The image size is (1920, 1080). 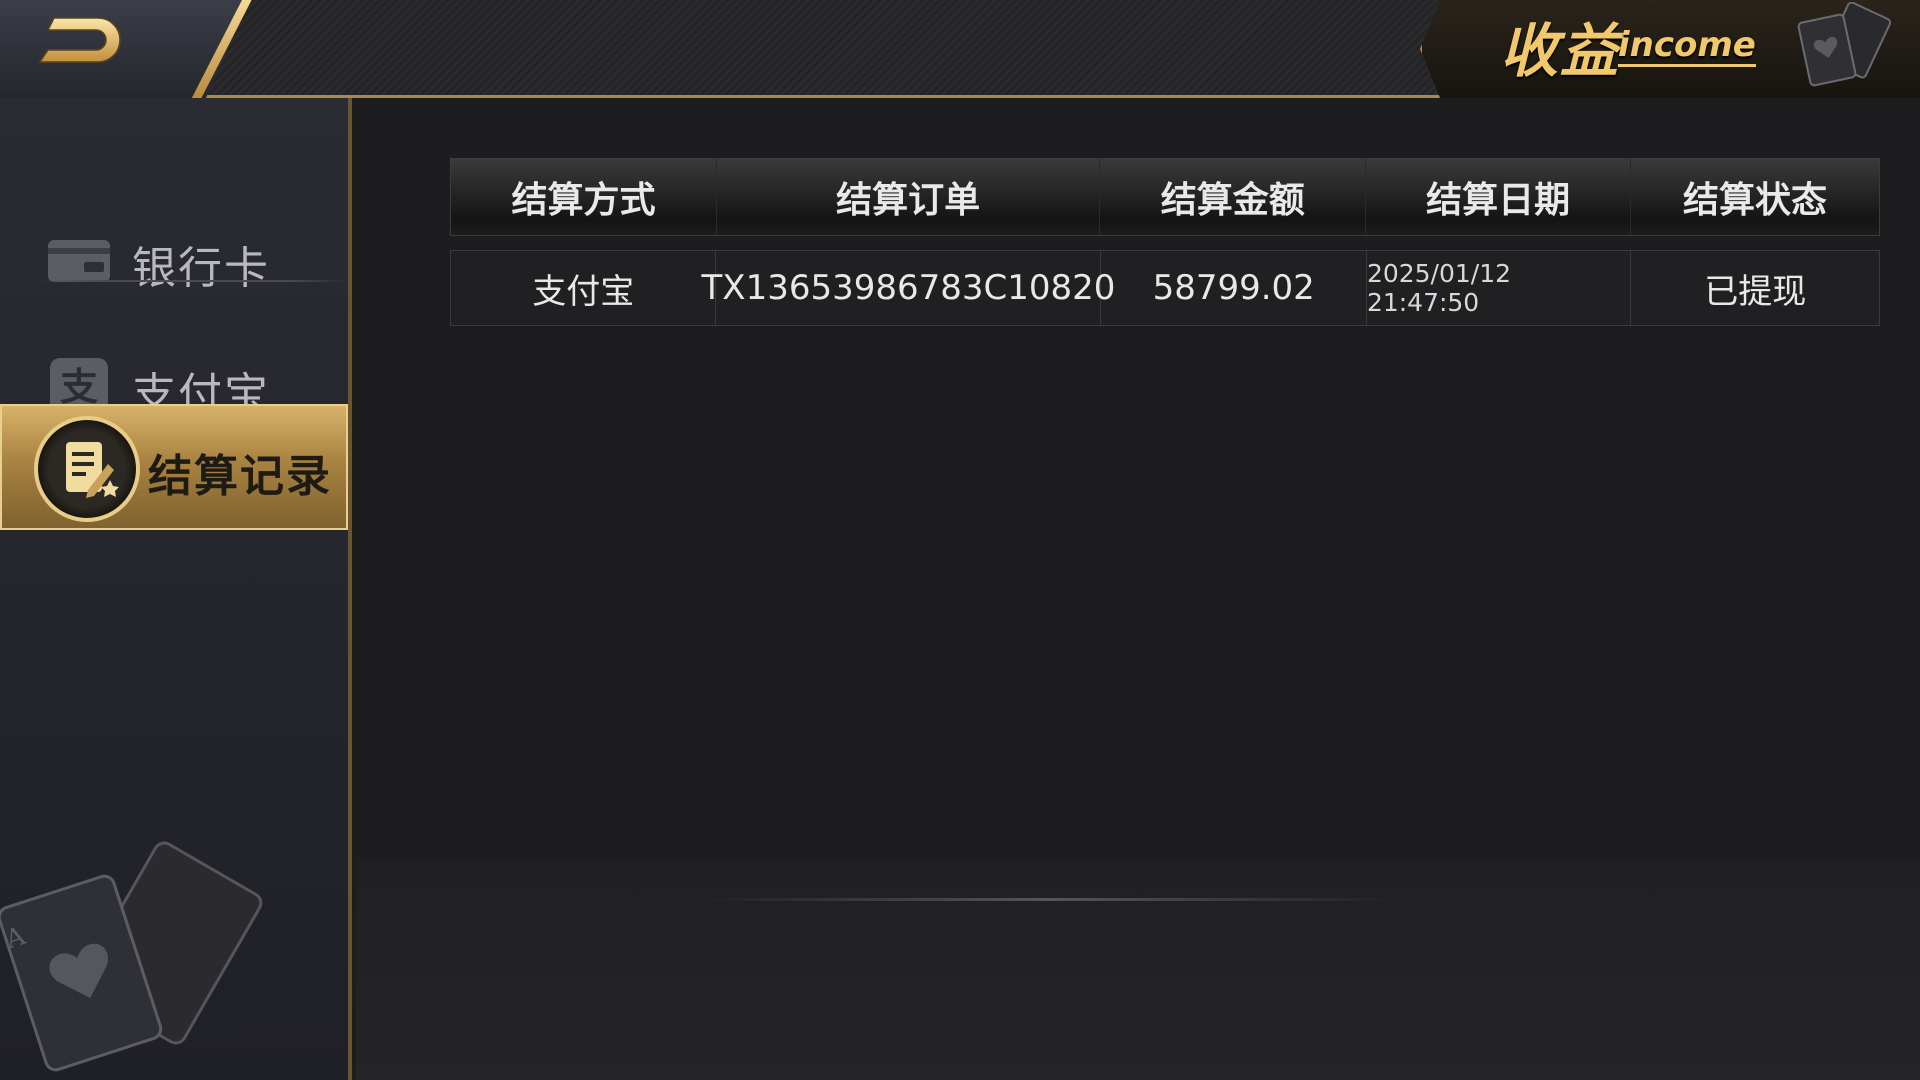 What do you see at coordinates (1755, 200) in the screenshot?
I see `column-header-status: 结算状态` at bounding box center [1755, 200].